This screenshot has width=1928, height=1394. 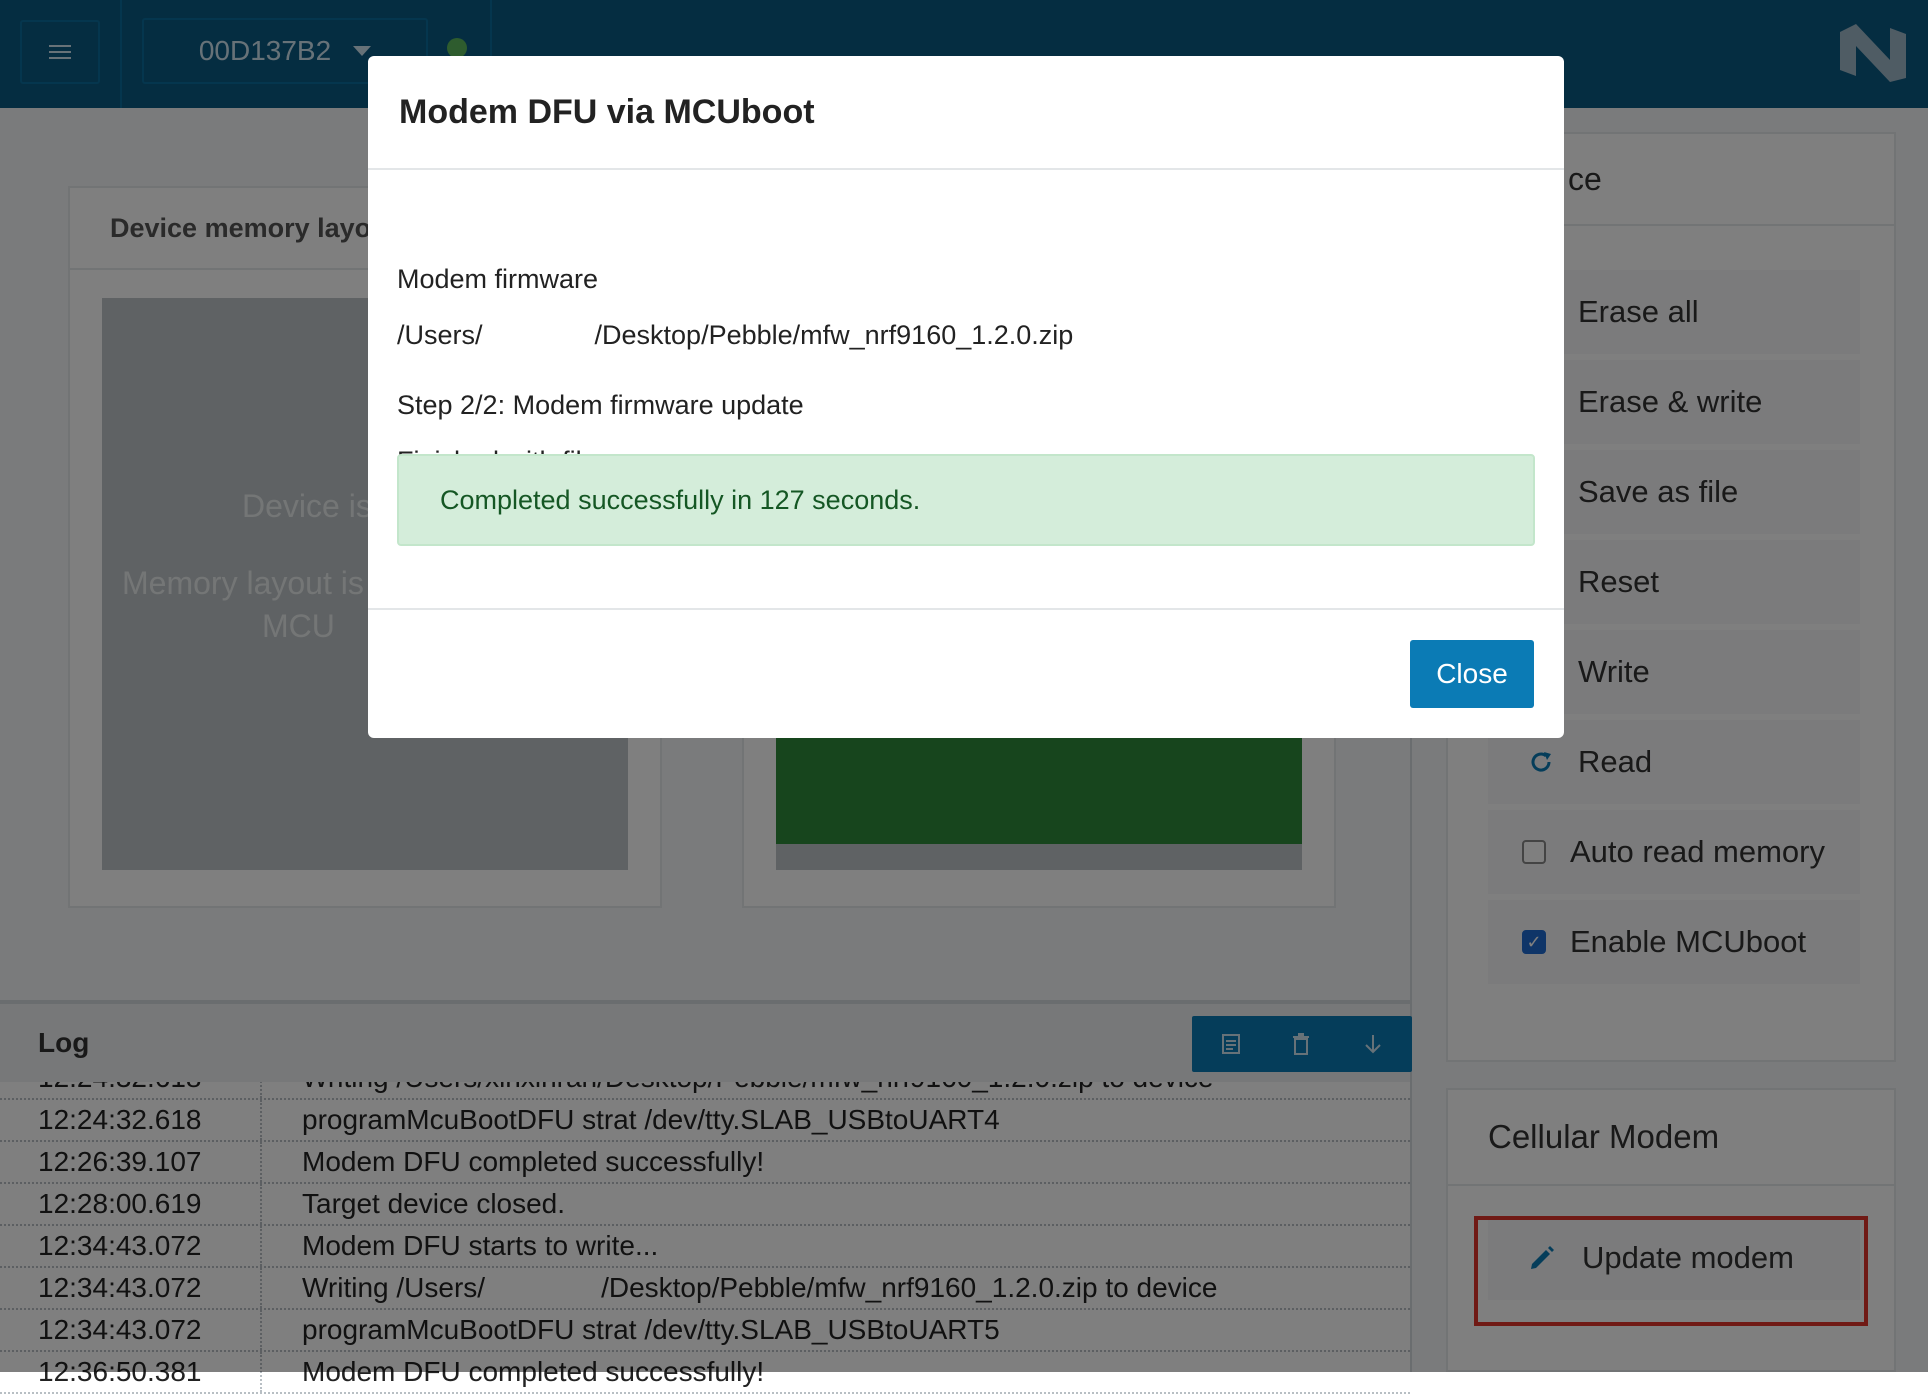 What do you see at coordinates (966, 674) in the screenshot?
I see `dialog-footer: Close` at bounding box center [966, 674].